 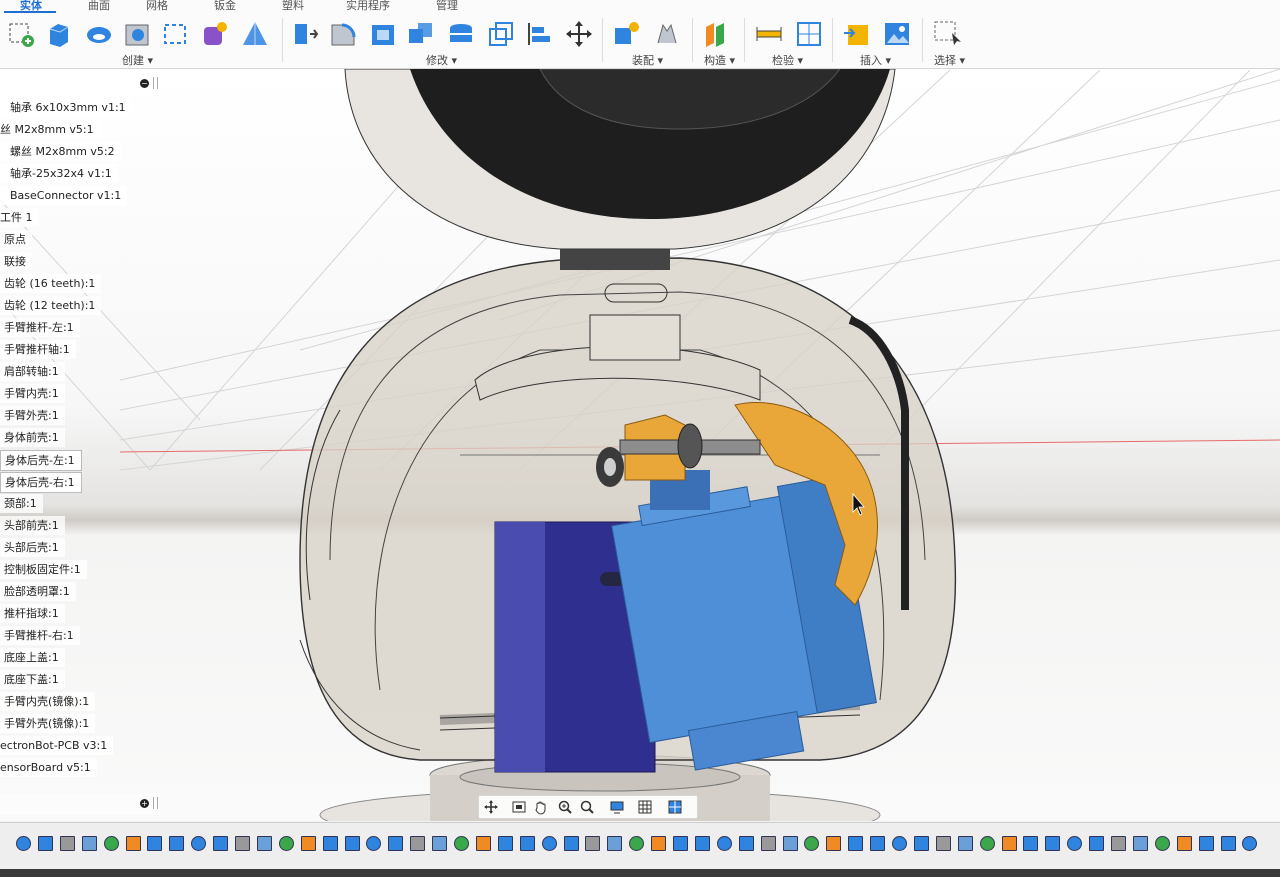 What do you see at coordinates (41, 482) in the screenshot?
I see `tree-item-selected: 身体后壳-右:1` at bounding box center [41, 482].